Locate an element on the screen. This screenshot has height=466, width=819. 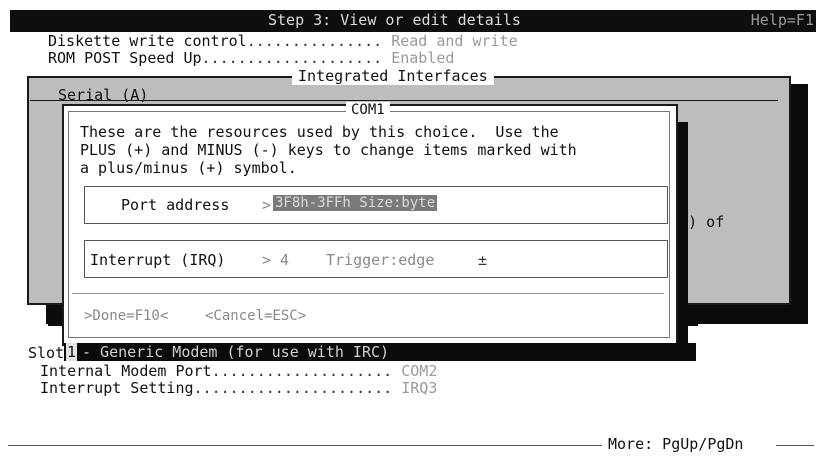
com1-dialog-title: COM1 is located at coordinates (368, 110).